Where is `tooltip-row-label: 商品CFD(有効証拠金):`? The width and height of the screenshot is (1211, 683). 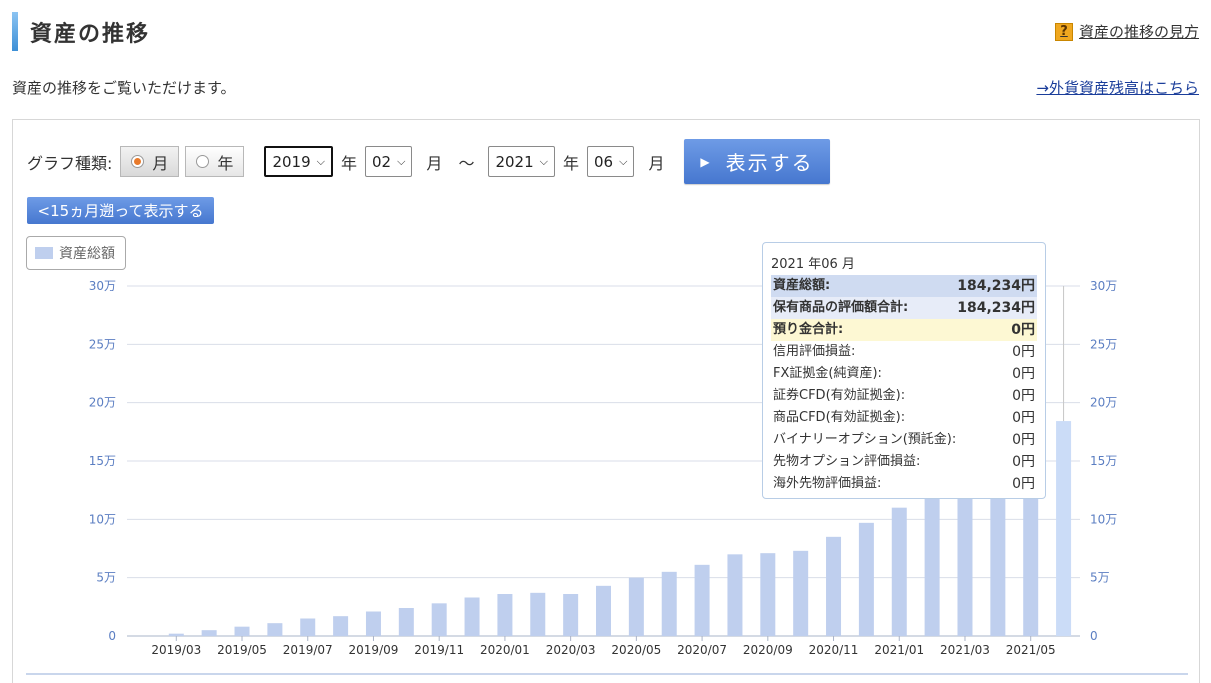 tooltip-row-label: 商品CFD(有効証拠金): is located at coordinates (839, 417).